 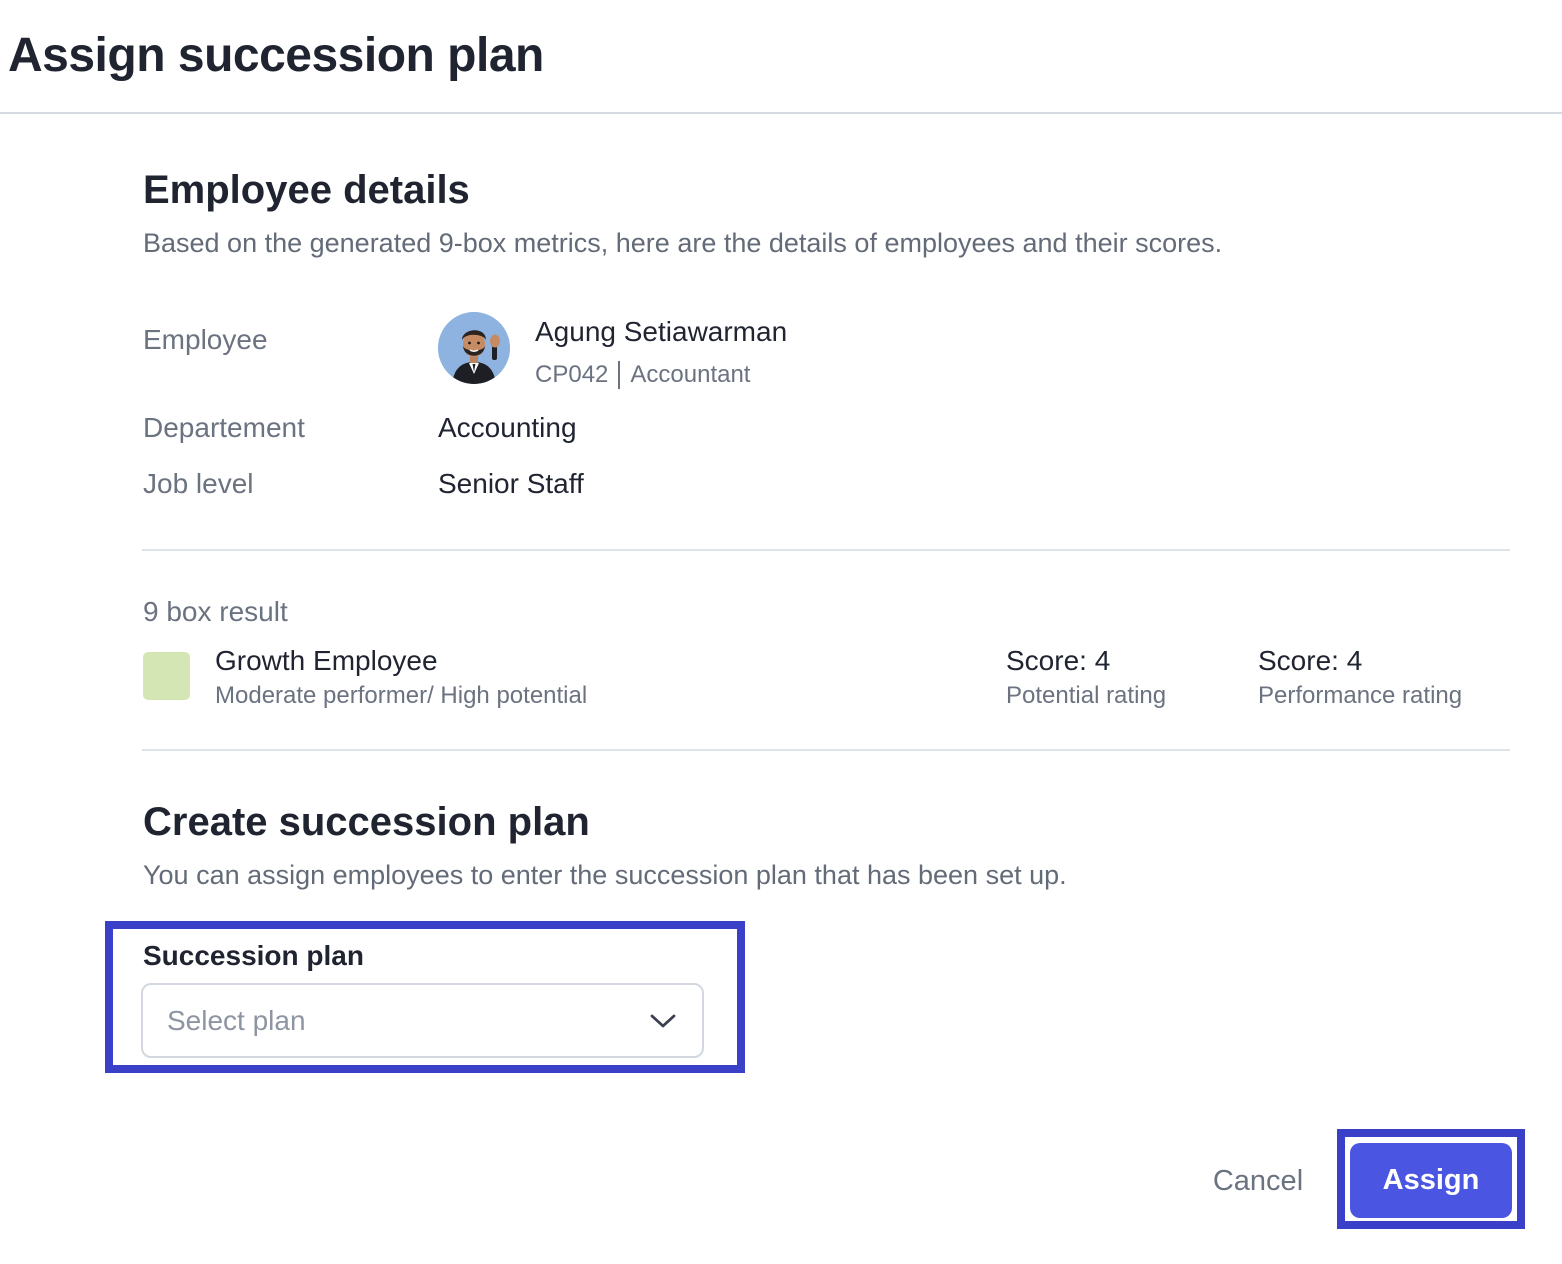 What do you see at coordinates (276, 55) in the screenshot?
I see `modal-title: Assign succession plan` at bounding box center [276, 55].